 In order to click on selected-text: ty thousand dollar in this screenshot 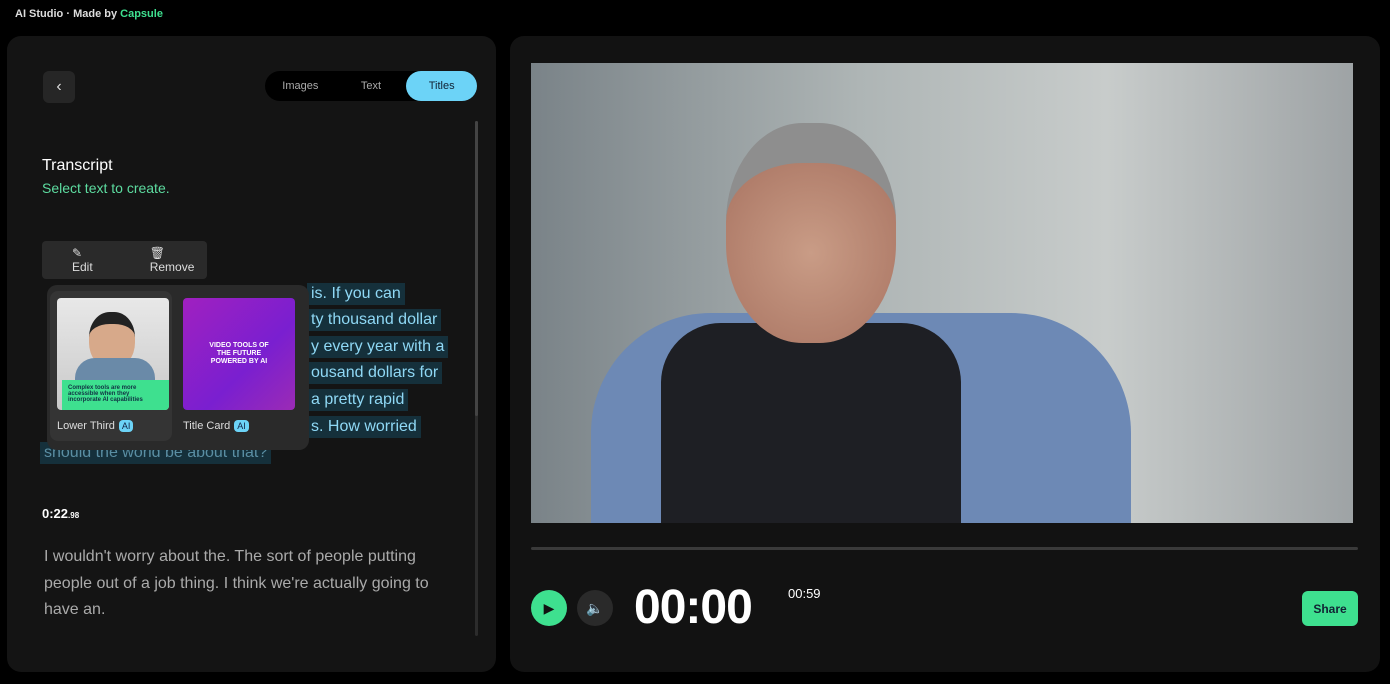, I will do `click(374, 320)`.